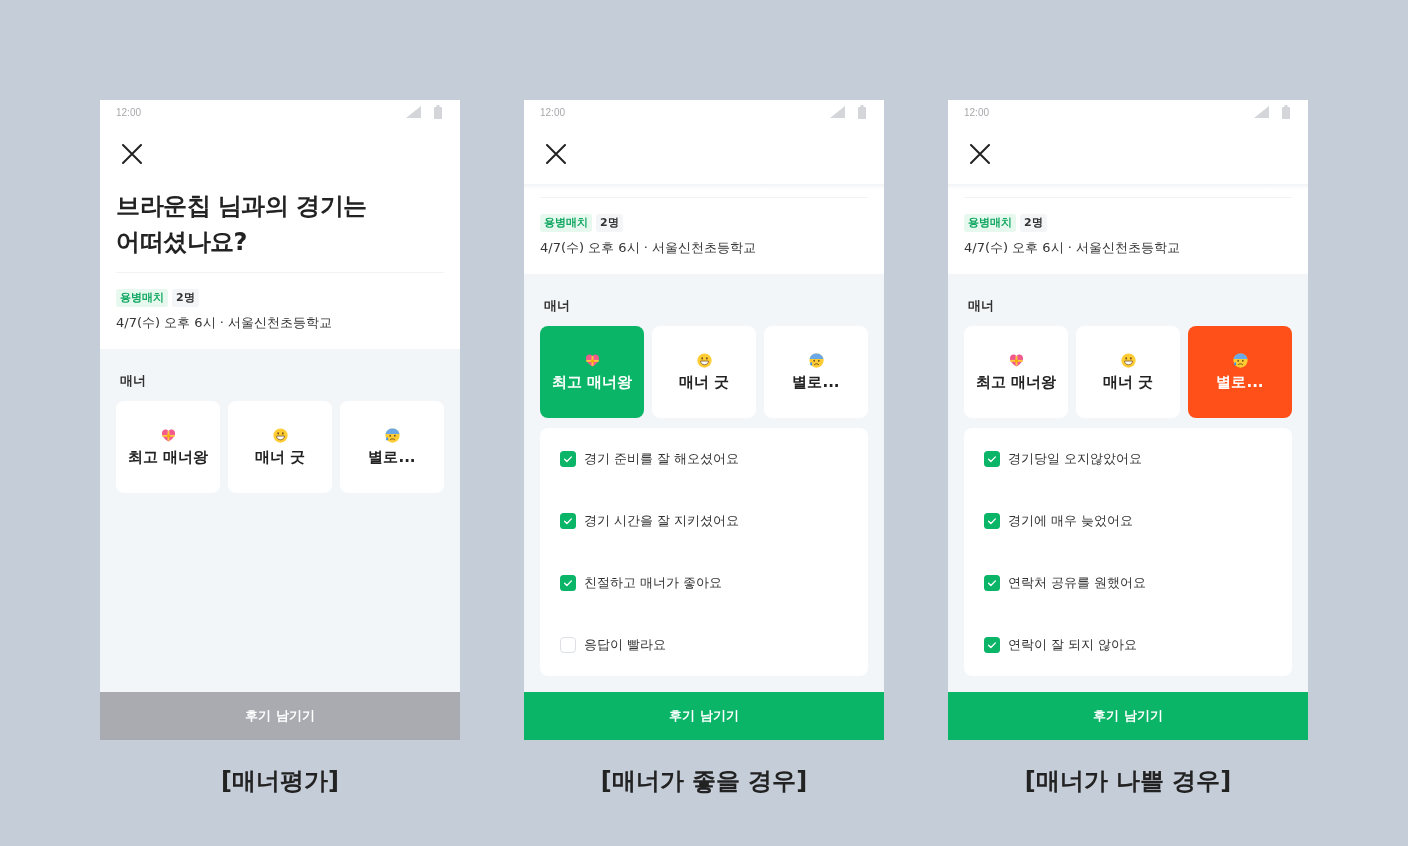  Describe the element at coordinates (662, 459) in the screenshot. I see `checklist-label: 경기 준비를 잘 해오셨어요` at that location.